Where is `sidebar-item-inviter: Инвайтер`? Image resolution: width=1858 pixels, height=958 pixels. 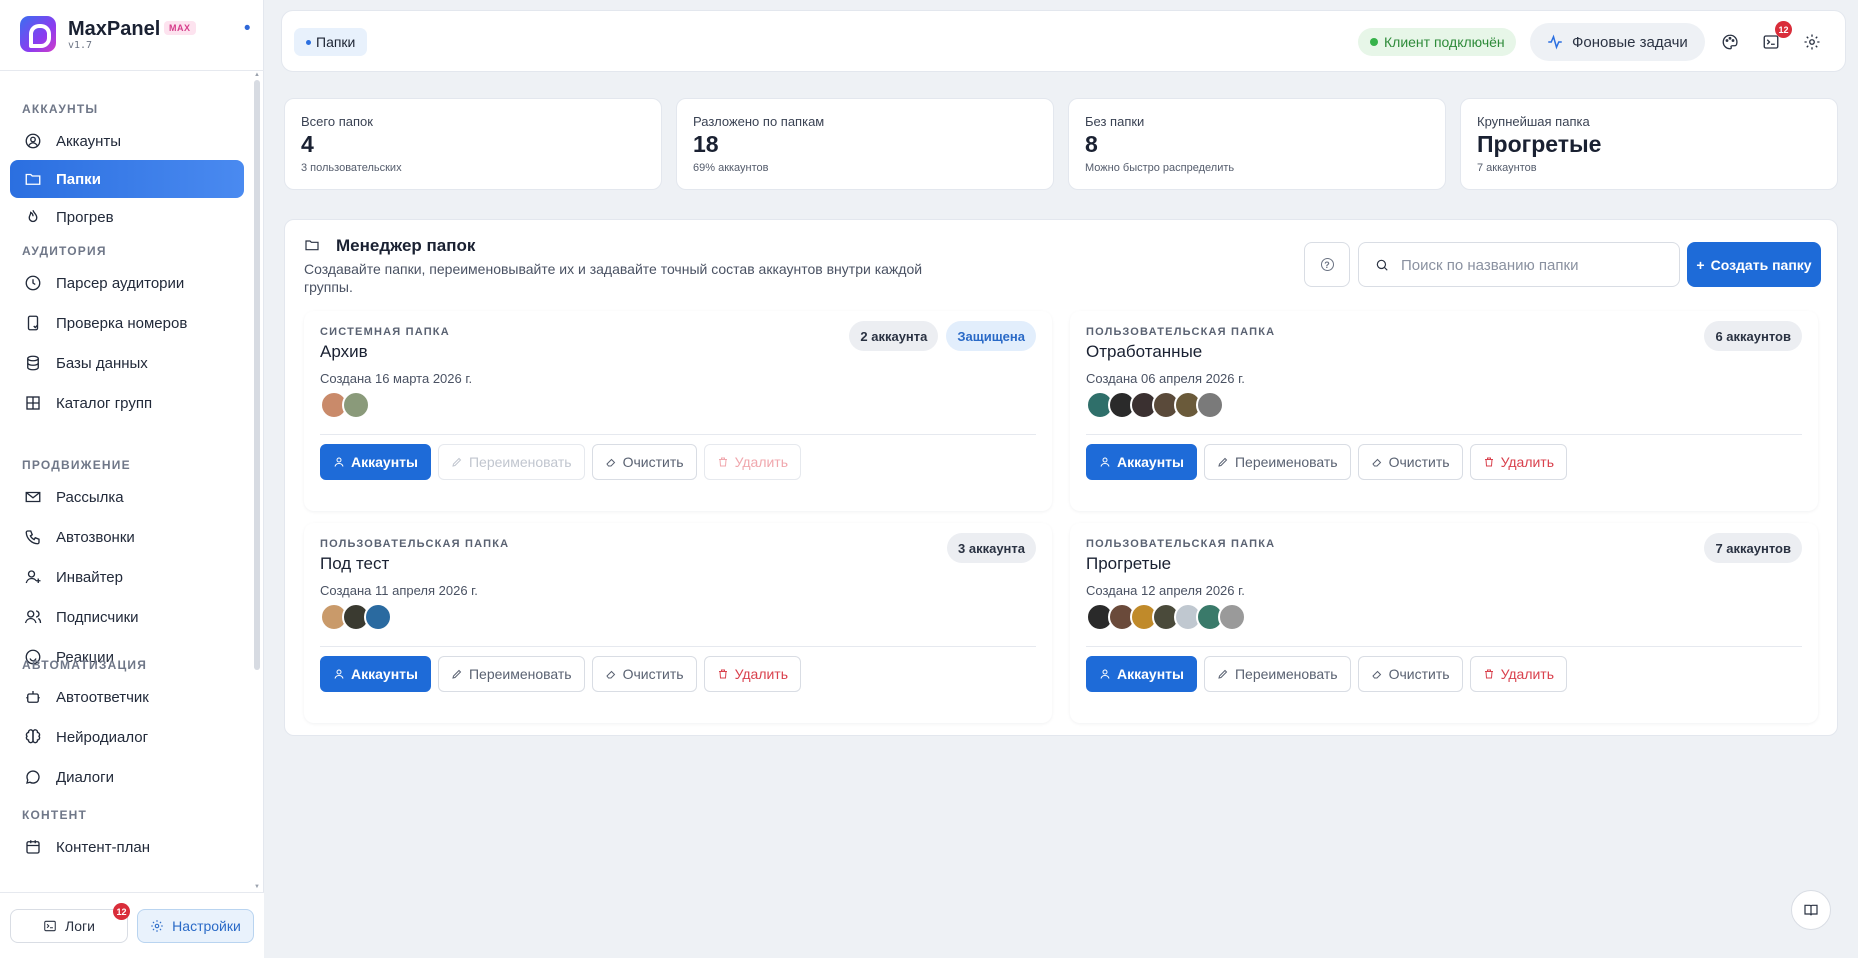 sidebar-item-inviter: Инвайтер is located at coordinates (127, 577).